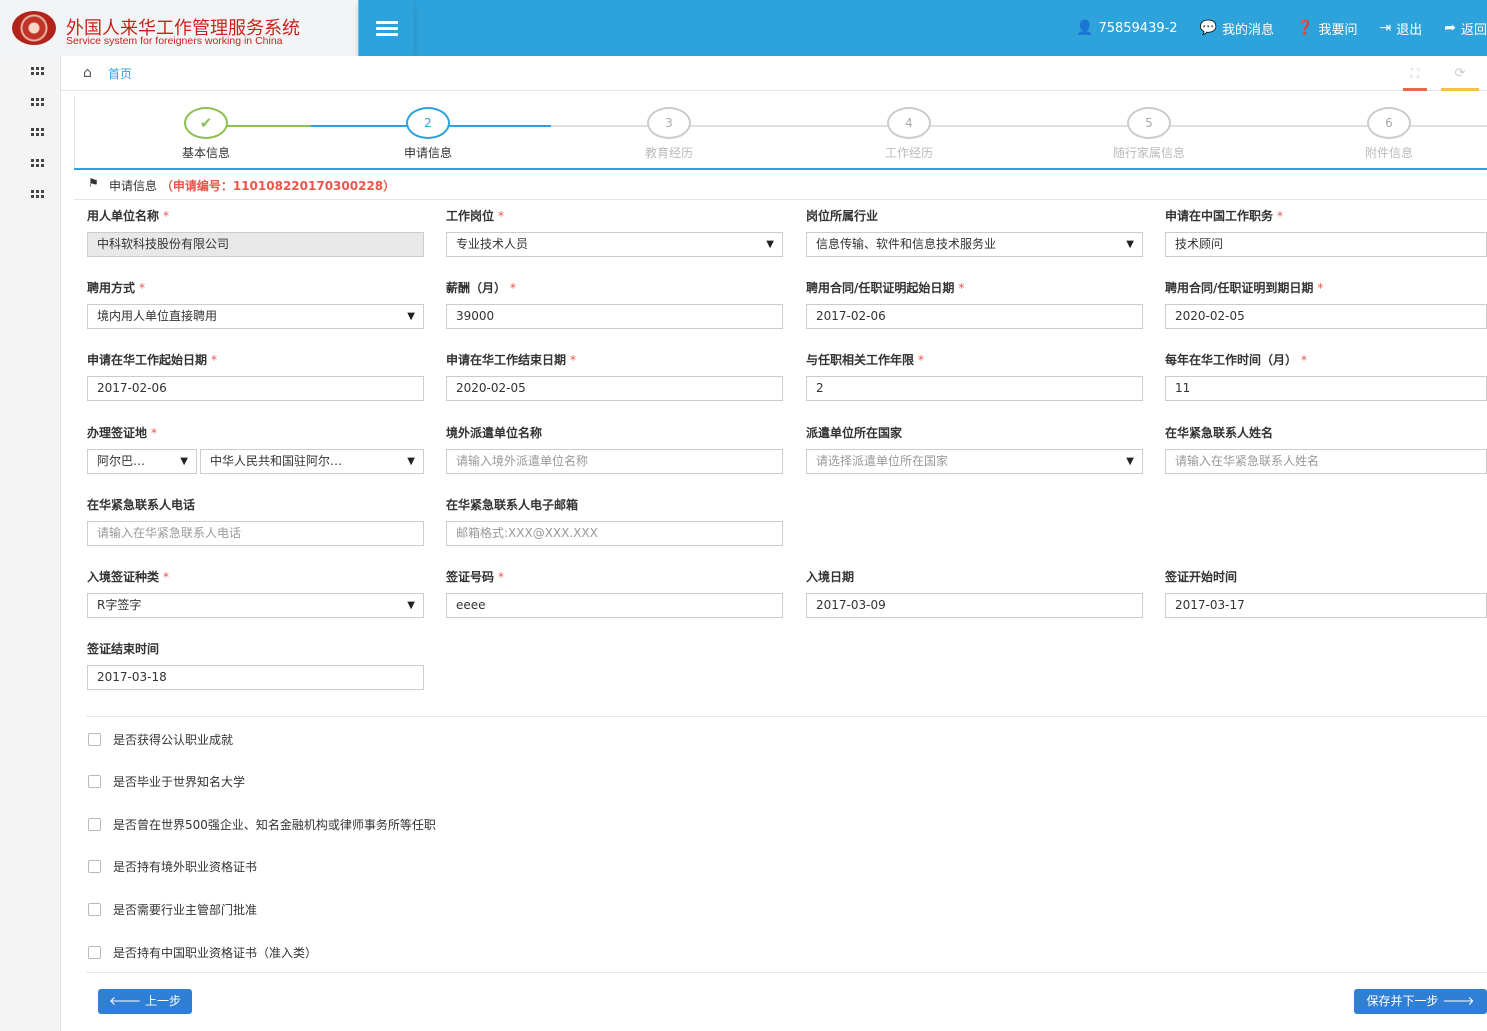 The image size is (1487, 1031). Describe the element at coordinates (614, 533) in the screenshot. I see `emergency-email-input: 邮箱格式:XXX@XXX.XXX` at that location.